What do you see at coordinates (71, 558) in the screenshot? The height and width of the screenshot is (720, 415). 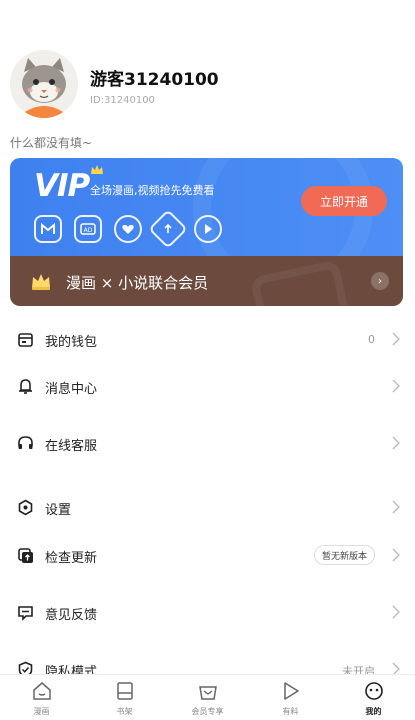 I see `menu-label: 检查更新` at bounding box center [71, 558].